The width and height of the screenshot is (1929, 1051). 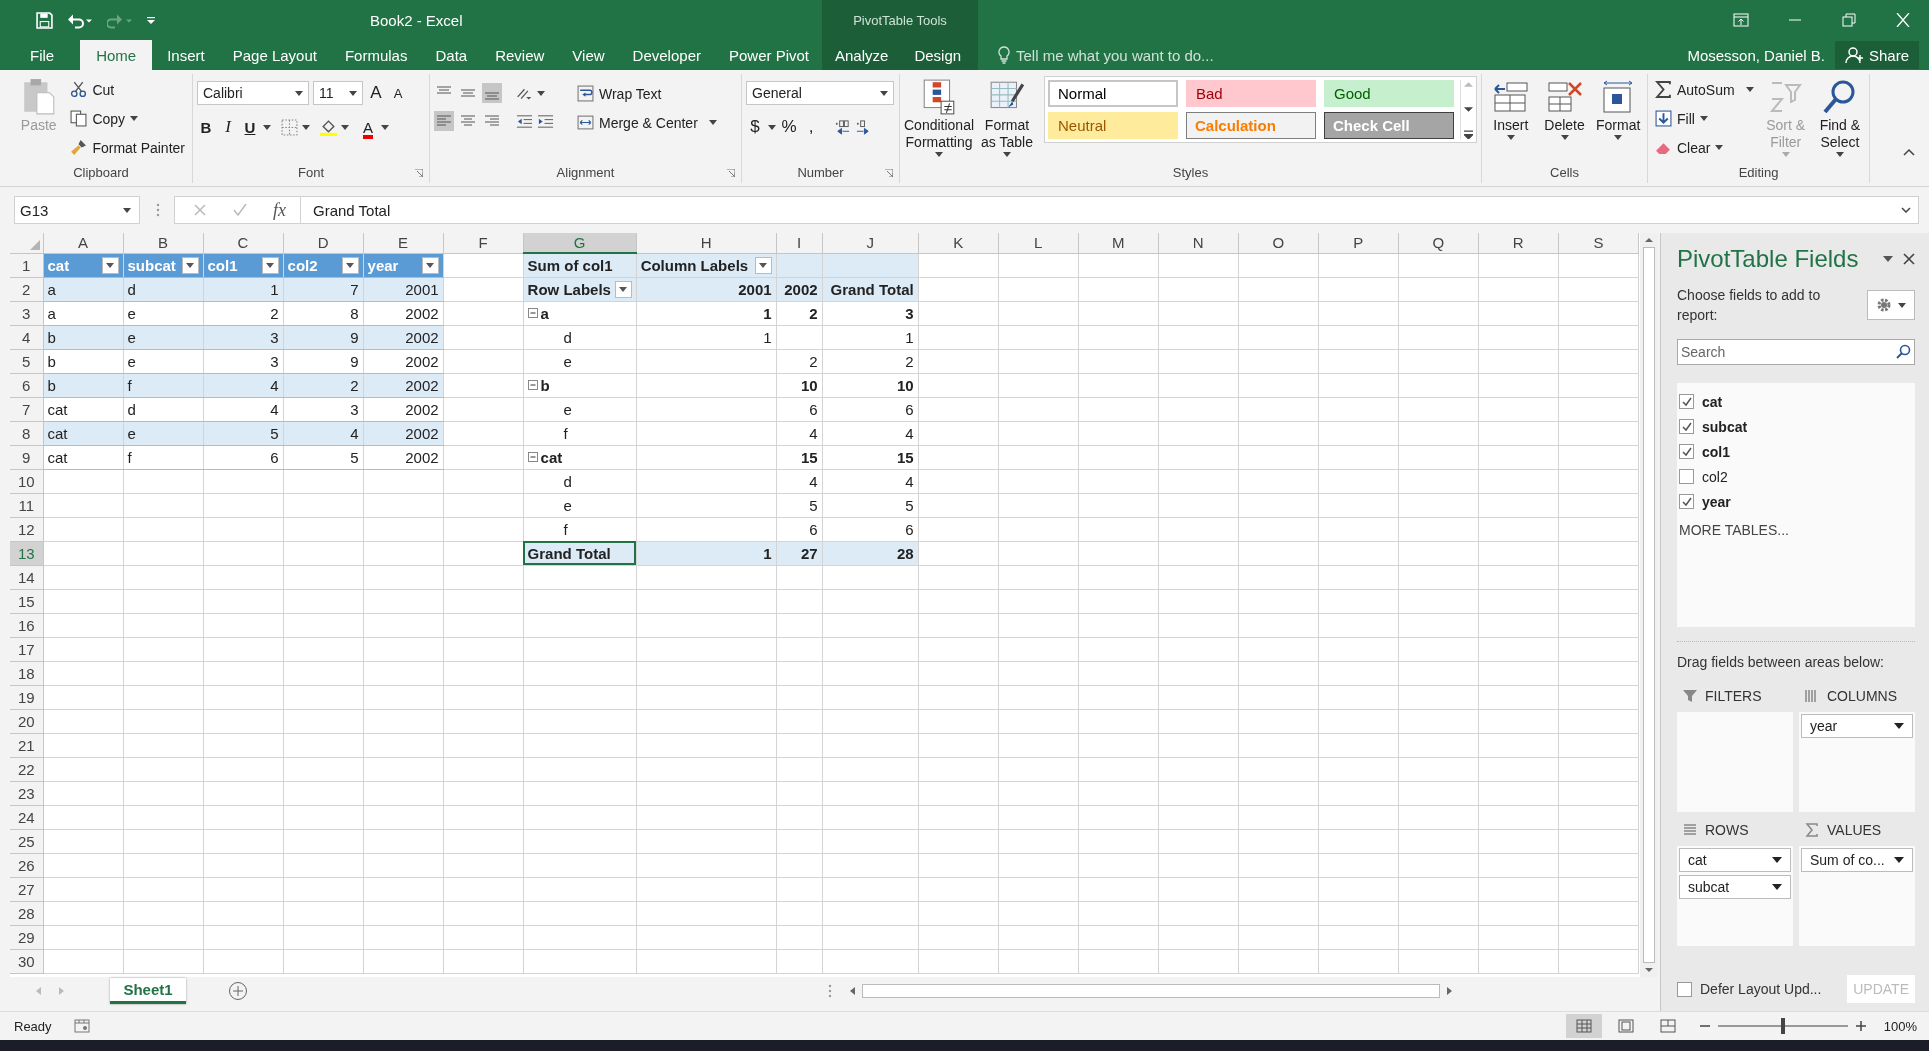 I want to click on clear-button: Clear, so click(x=1704, y=147).